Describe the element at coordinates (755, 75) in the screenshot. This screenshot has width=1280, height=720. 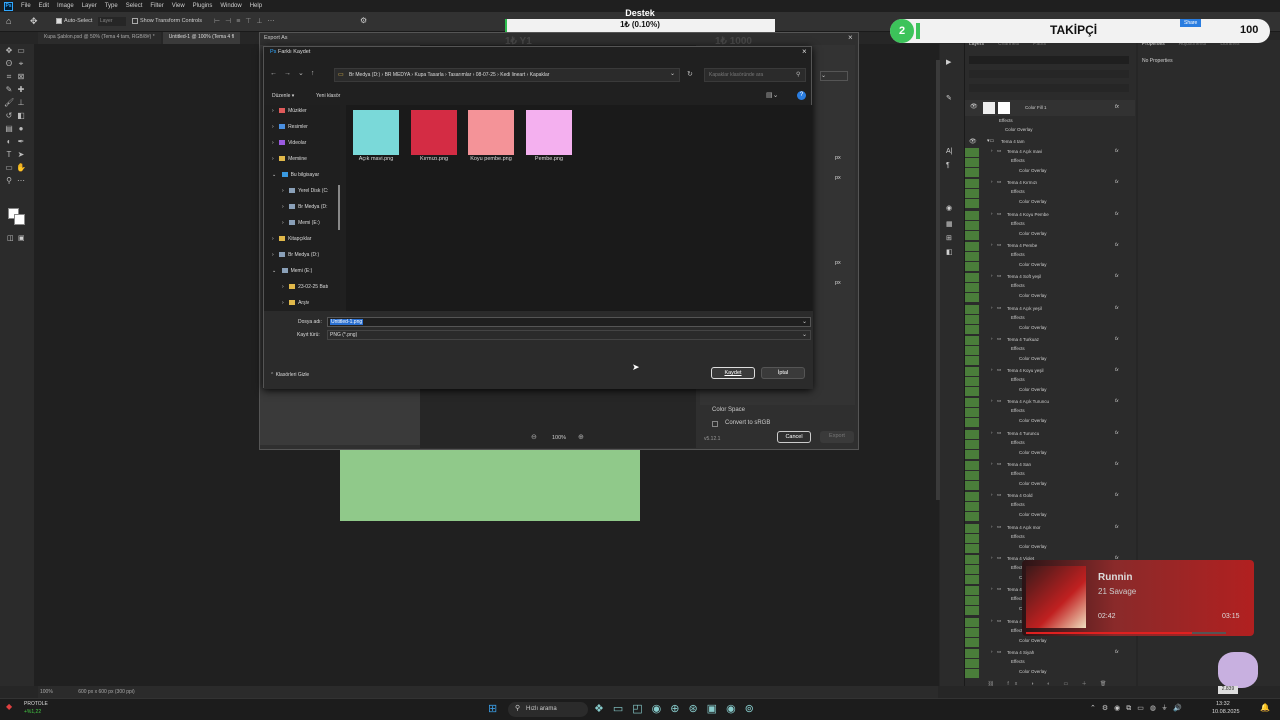
I see `folder-search-input: Kapaklar klasöründe ara ⚲` at that location.